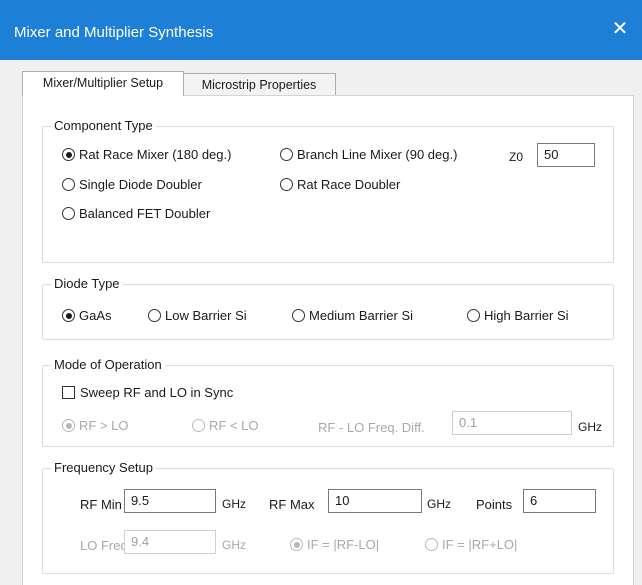 This screenshot has height=585, width=642. Describe the element at coordinates (170, 542) in the screenshot. I see `lo-freq-input: 9.4` at that location.